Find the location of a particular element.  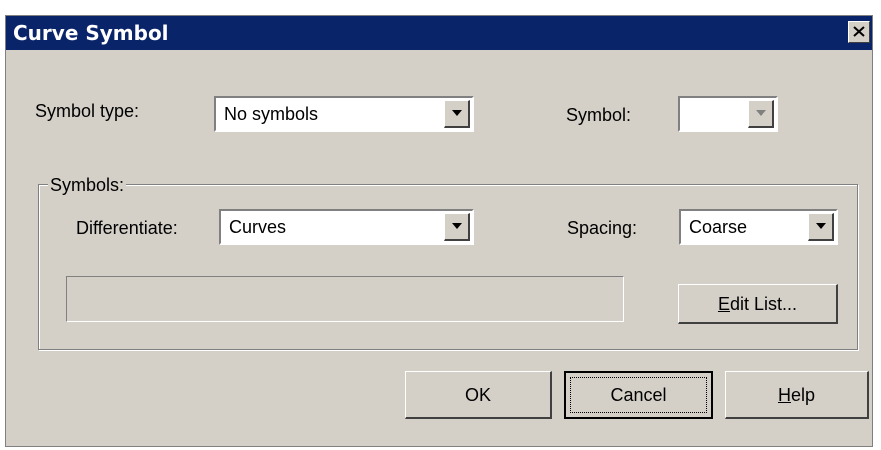

help-label: elp is located at coordinates (803, 394).